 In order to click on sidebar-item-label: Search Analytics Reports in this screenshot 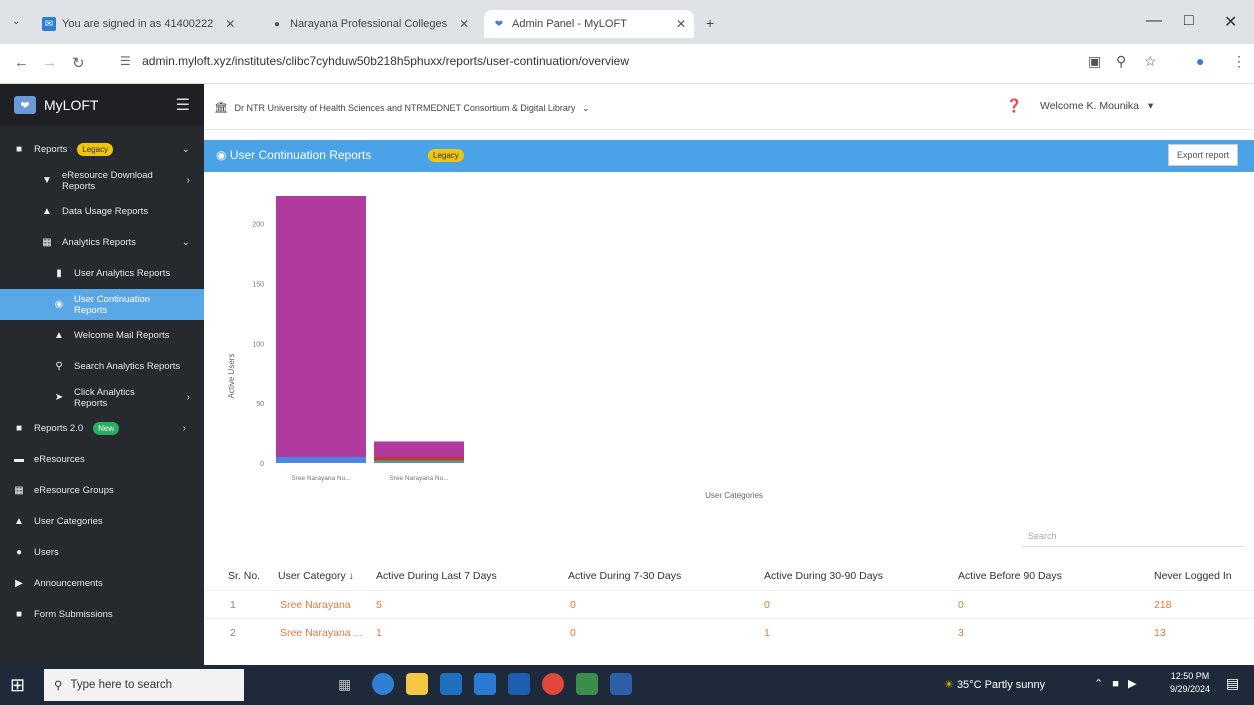, I will do `click(127, 366)`.